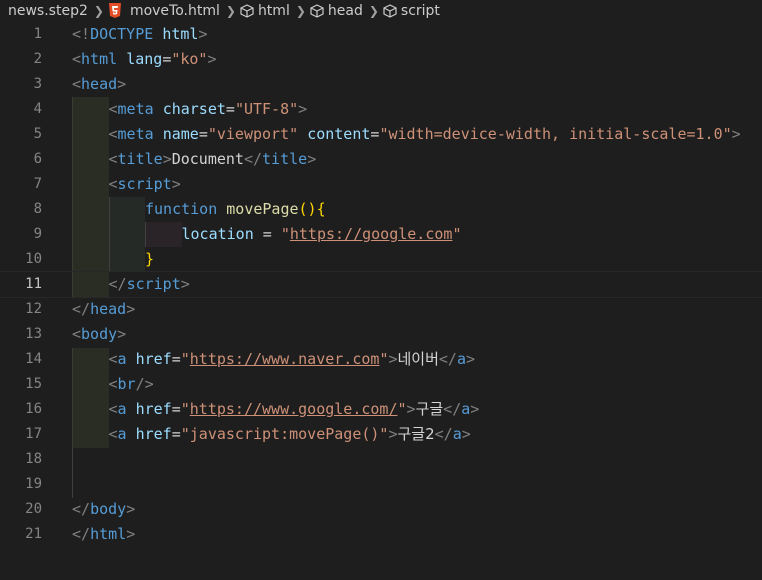  I want to click on code-text: location = "https://google.com", so click(322, 234).